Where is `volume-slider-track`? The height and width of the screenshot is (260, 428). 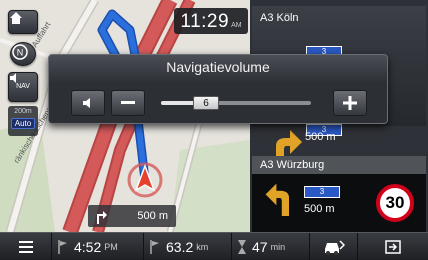
volume-slider-track is located at coordinates (236, 103).